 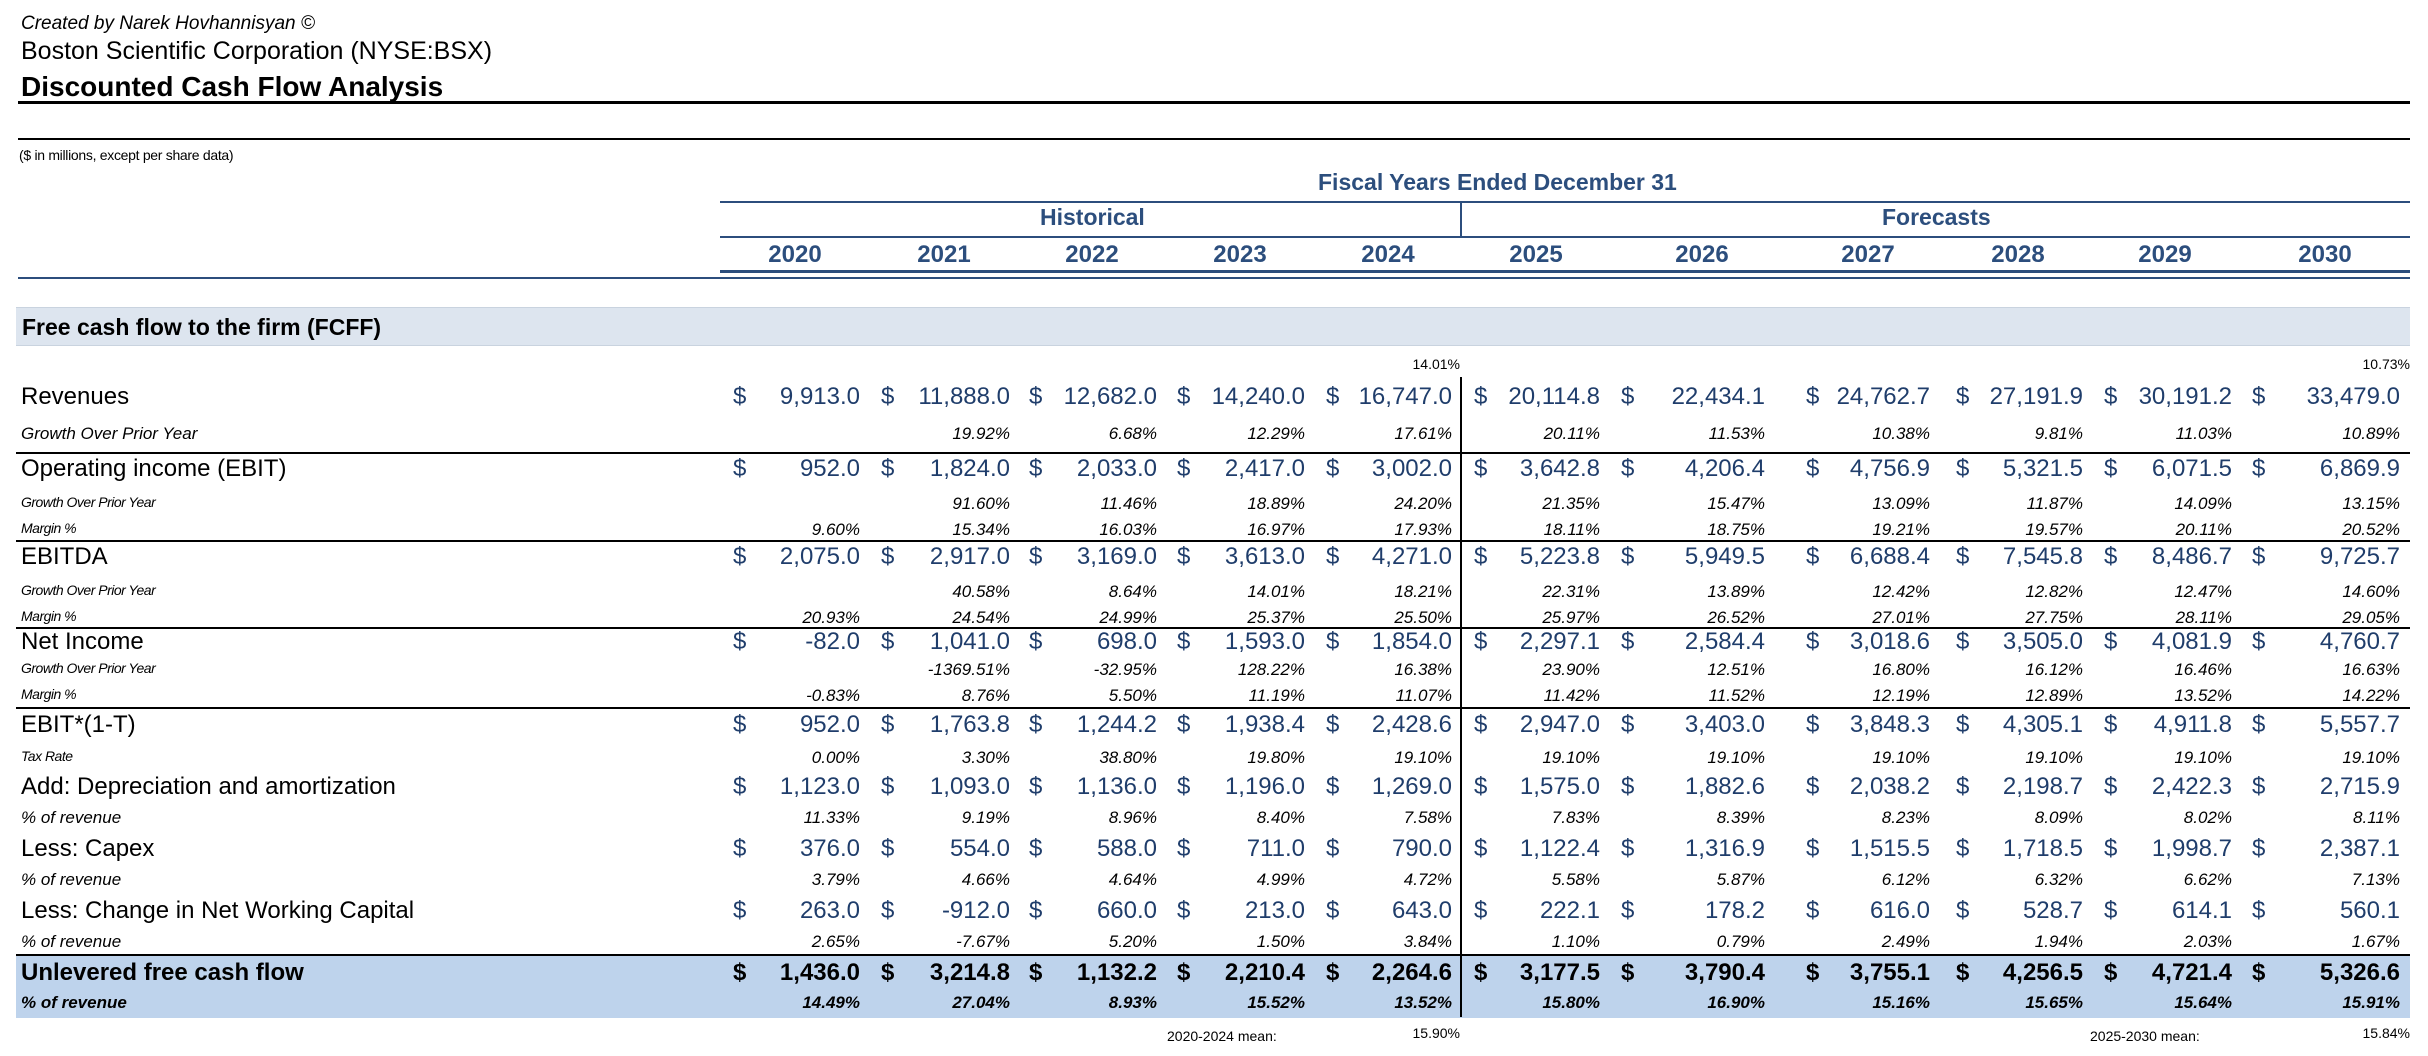 What do you see at coordinates (2042, 972) in the screenshot?
I see `cell-fcf: 4,256.5` at bounding box center [2042, 972].